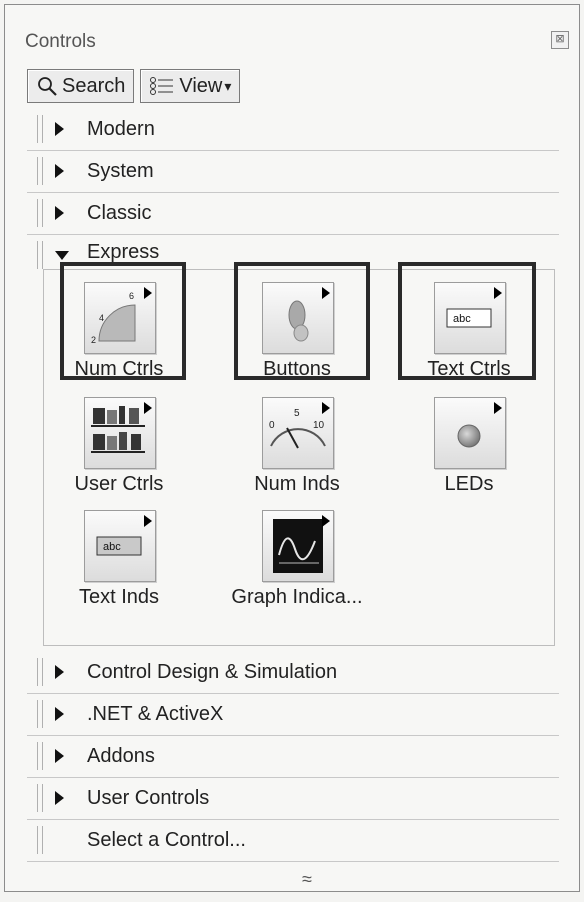  I want to click on text-indicator-icon: abc, so click(120, 546).